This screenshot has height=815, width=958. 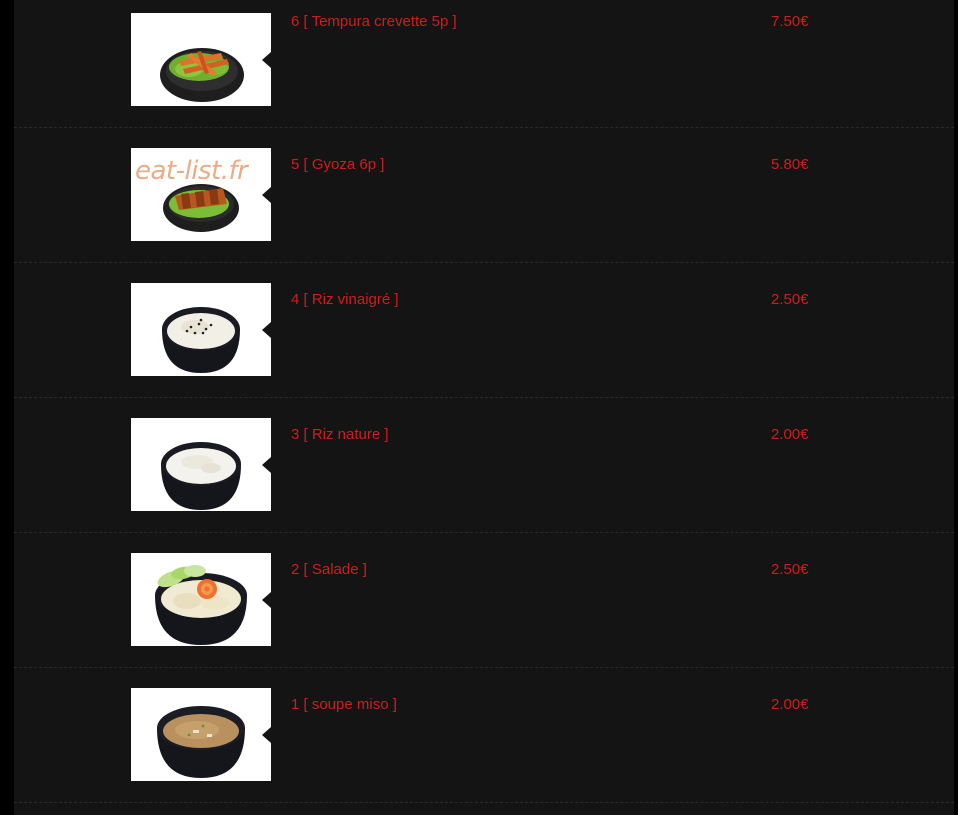 What do you see at coordinates (337, 165) in the screenshot?
I see `item-name: 5 [ Gyoza 6p ]` at bounding box center [337, 165].